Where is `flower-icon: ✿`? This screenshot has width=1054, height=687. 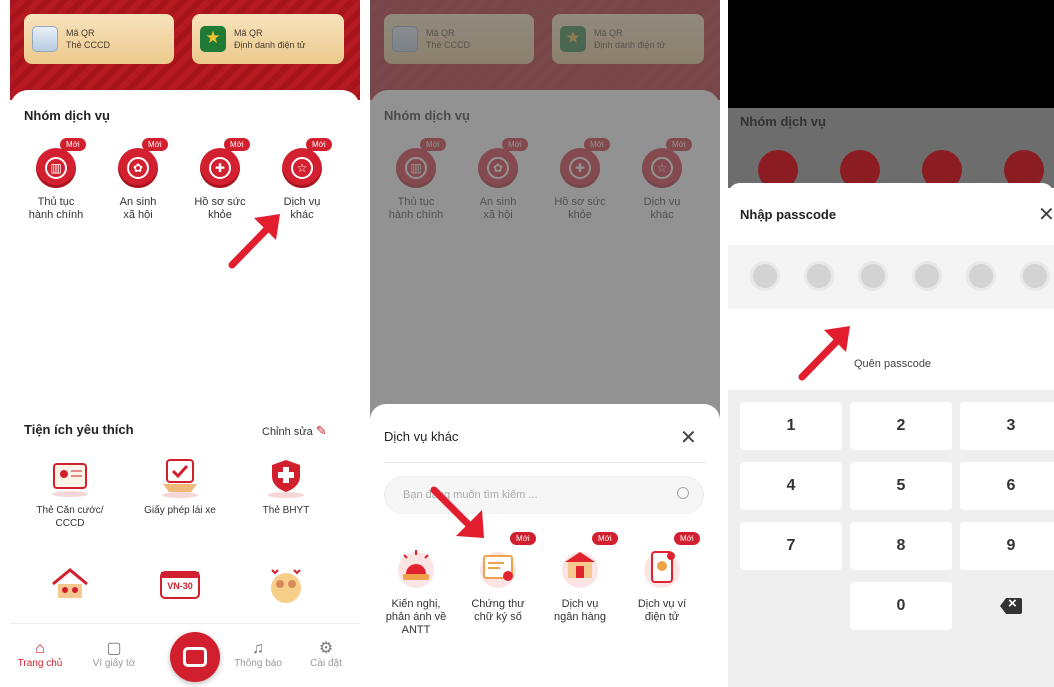 flower-icon: ✿ is located at coordinates (138, 168).